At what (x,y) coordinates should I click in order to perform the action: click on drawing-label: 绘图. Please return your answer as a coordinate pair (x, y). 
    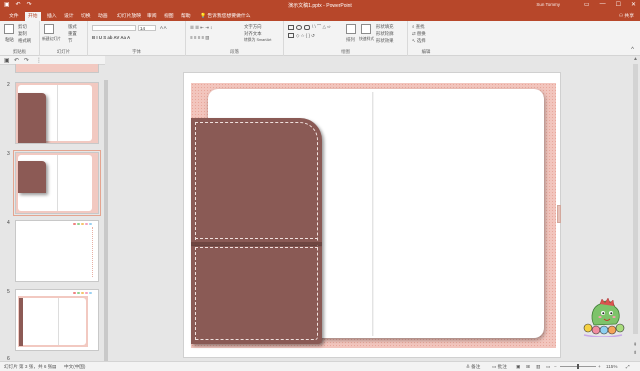
    Looking at the image, I should click on (345, 51).